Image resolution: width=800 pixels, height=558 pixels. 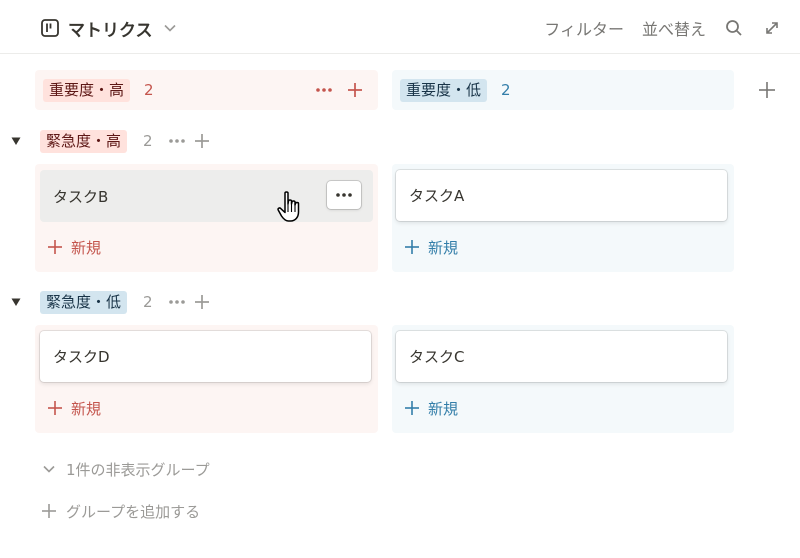 I want to click on column-actions, so click(x=339, y=90).